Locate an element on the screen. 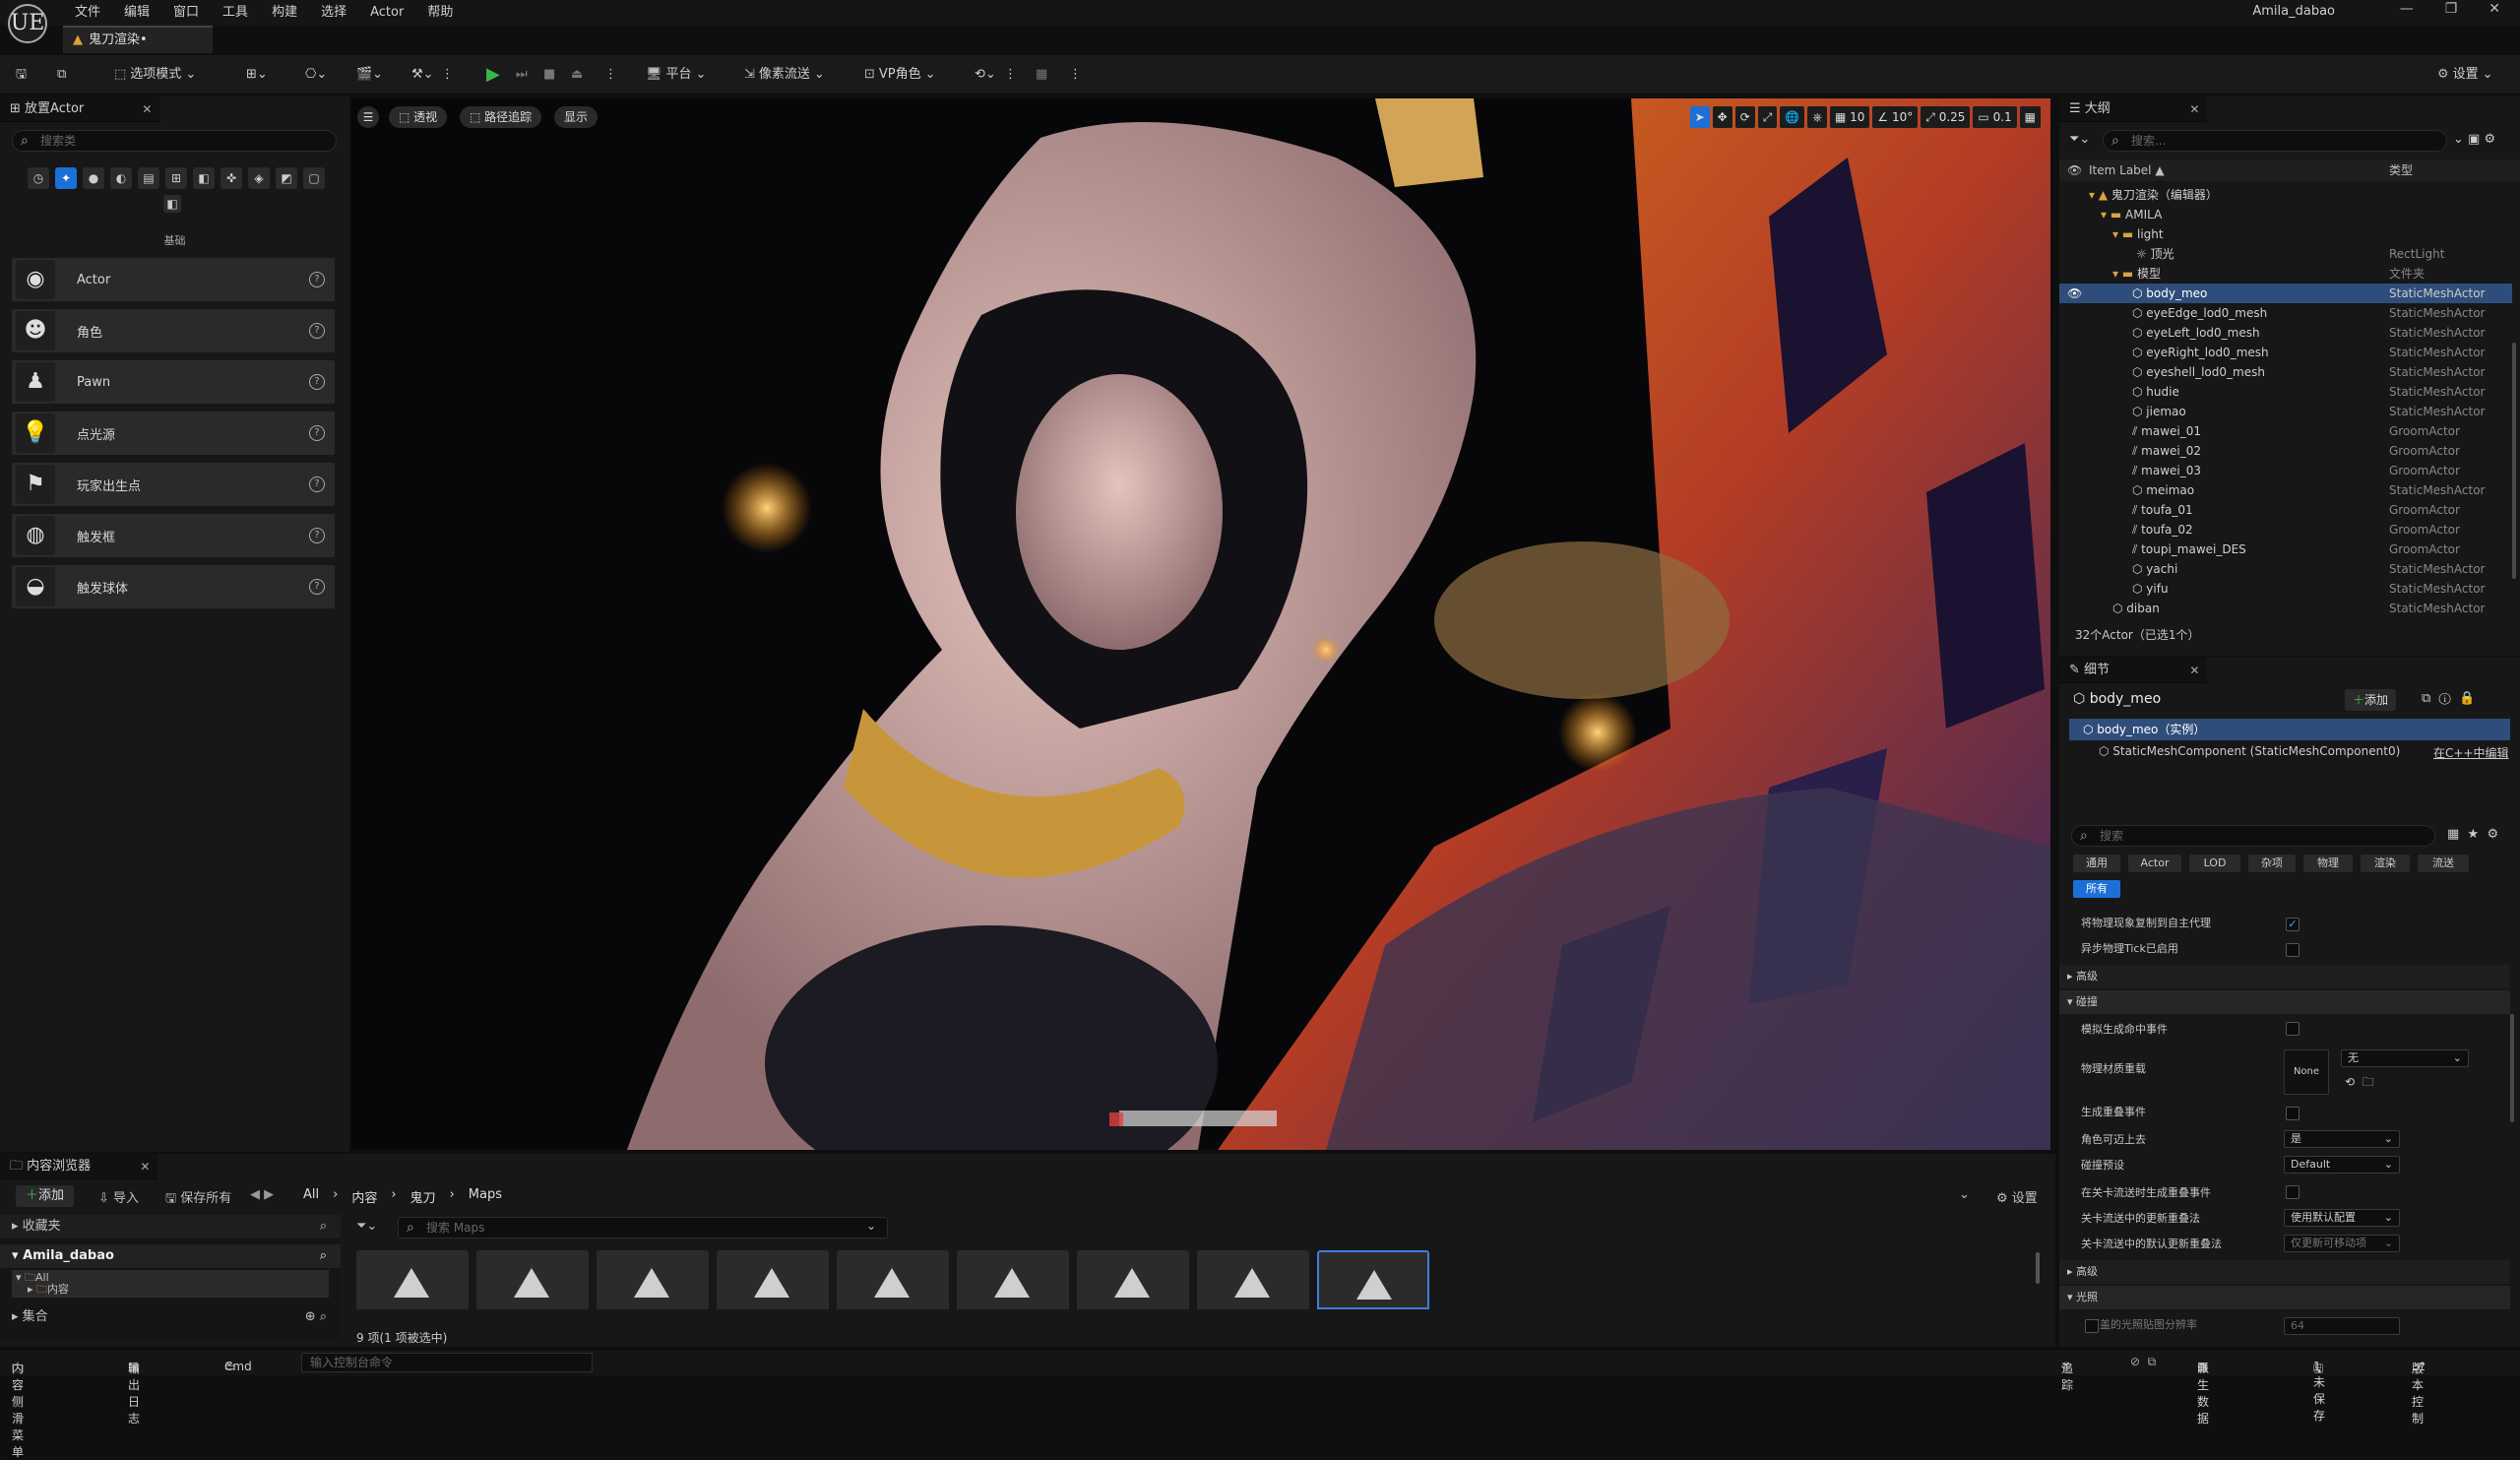  cmd-button: ▭ Cmd ⌄ is located at coordinates (238, 1364).